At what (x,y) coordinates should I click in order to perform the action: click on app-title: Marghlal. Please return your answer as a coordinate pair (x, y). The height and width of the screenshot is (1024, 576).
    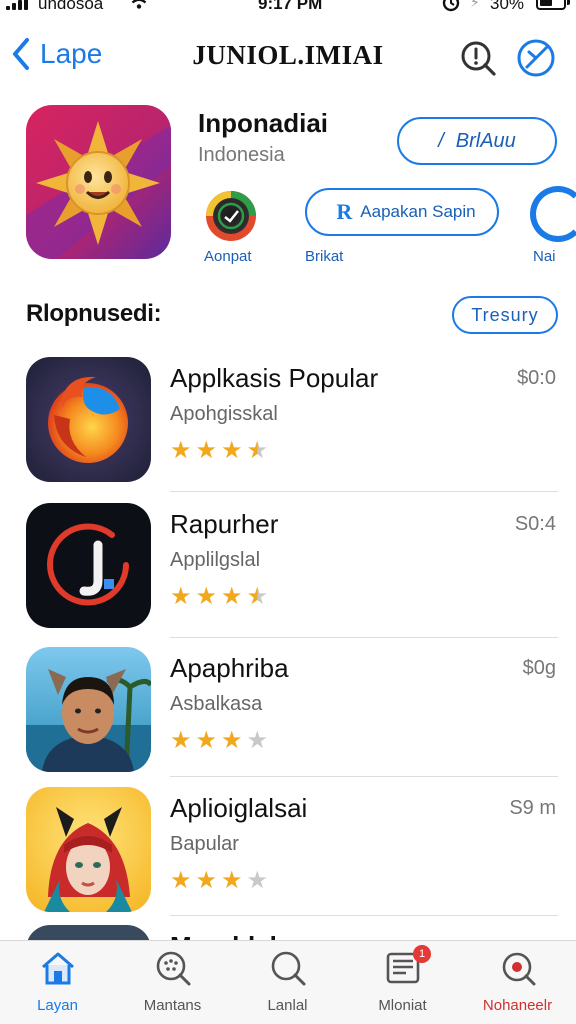
    Looking at the image, I should click on (223, 935).